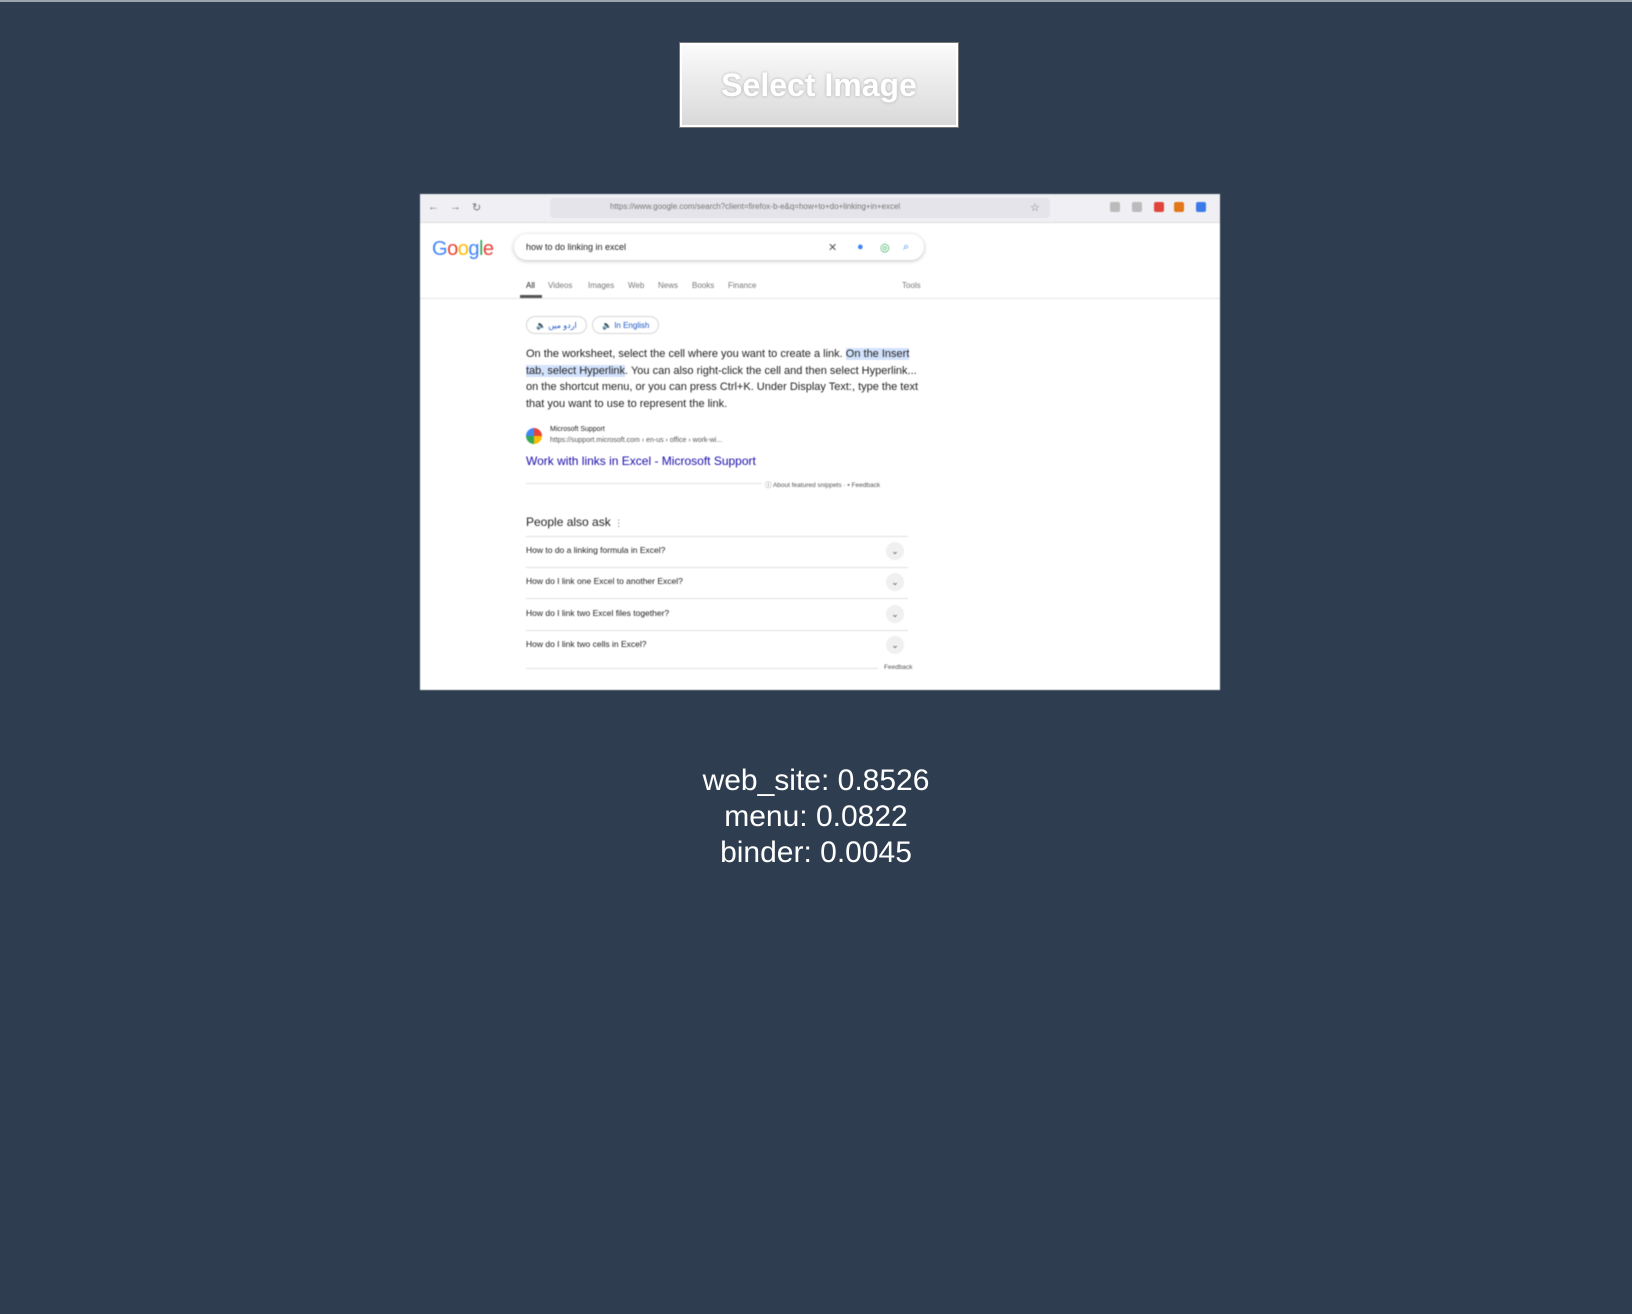  What do you see at coordinates (1137, 207) in the screenshot?
I see `download-icon` at bounding box center [1137, 207].